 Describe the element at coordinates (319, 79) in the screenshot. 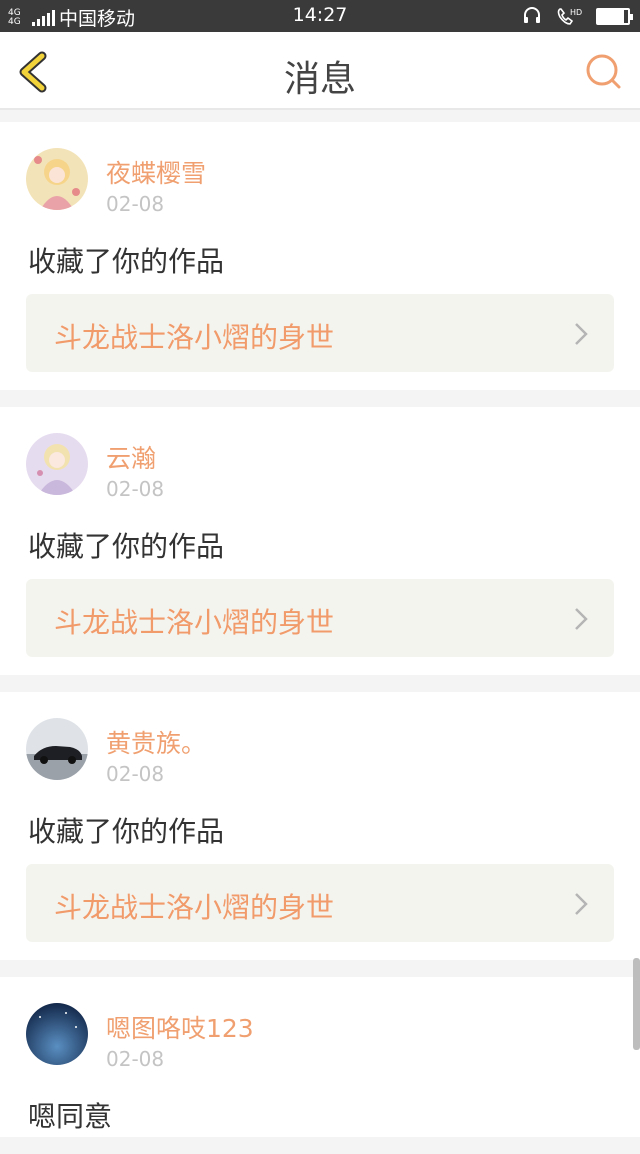

I see `page-title: 消息` at that location.